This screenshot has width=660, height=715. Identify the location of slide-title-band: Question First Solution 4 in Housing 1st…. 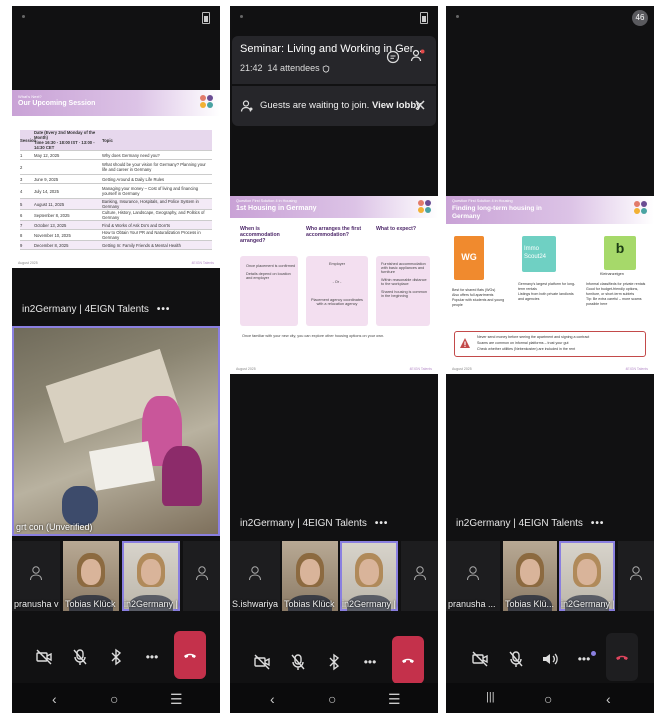
(334, 207).